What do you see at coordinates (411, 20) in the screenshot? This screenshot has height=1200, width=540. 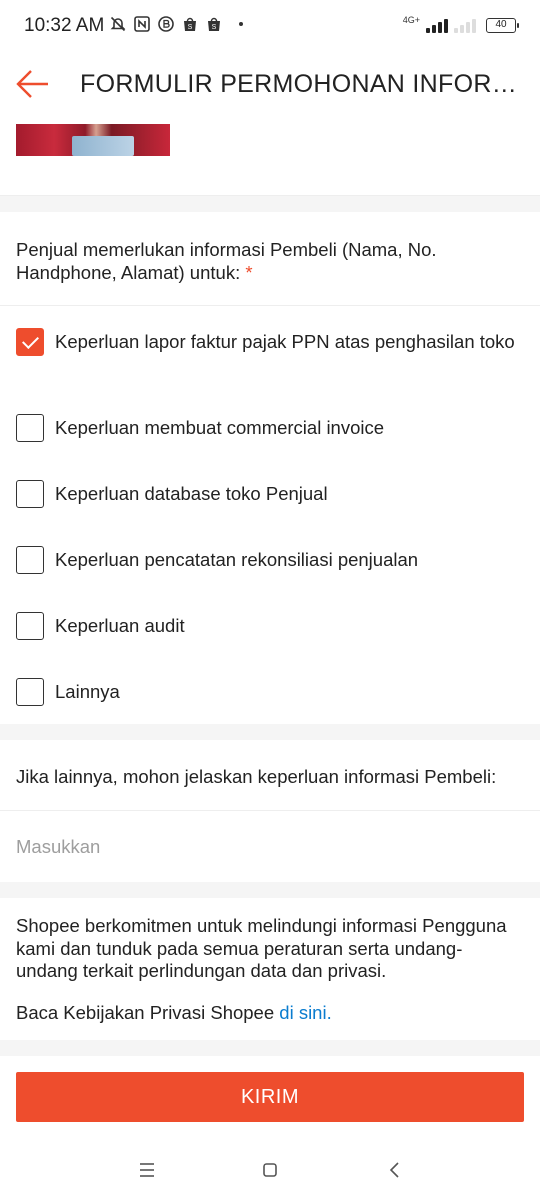 I see `network-type: 4G+` at bounding box center [411, 20].